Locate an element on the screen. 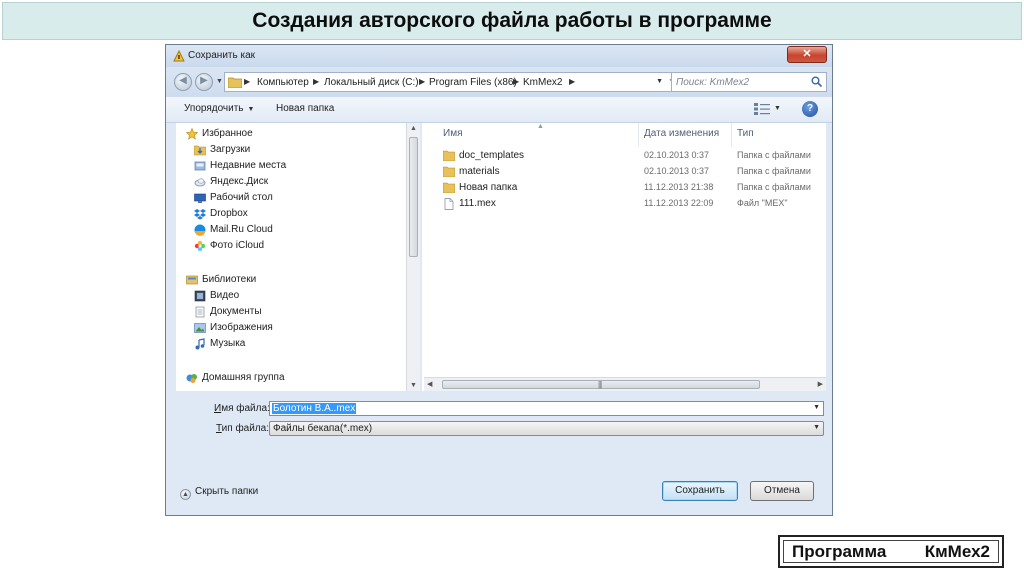  nav-item-label: Mail.Ru Cloud is located at coordinates (241, 229).